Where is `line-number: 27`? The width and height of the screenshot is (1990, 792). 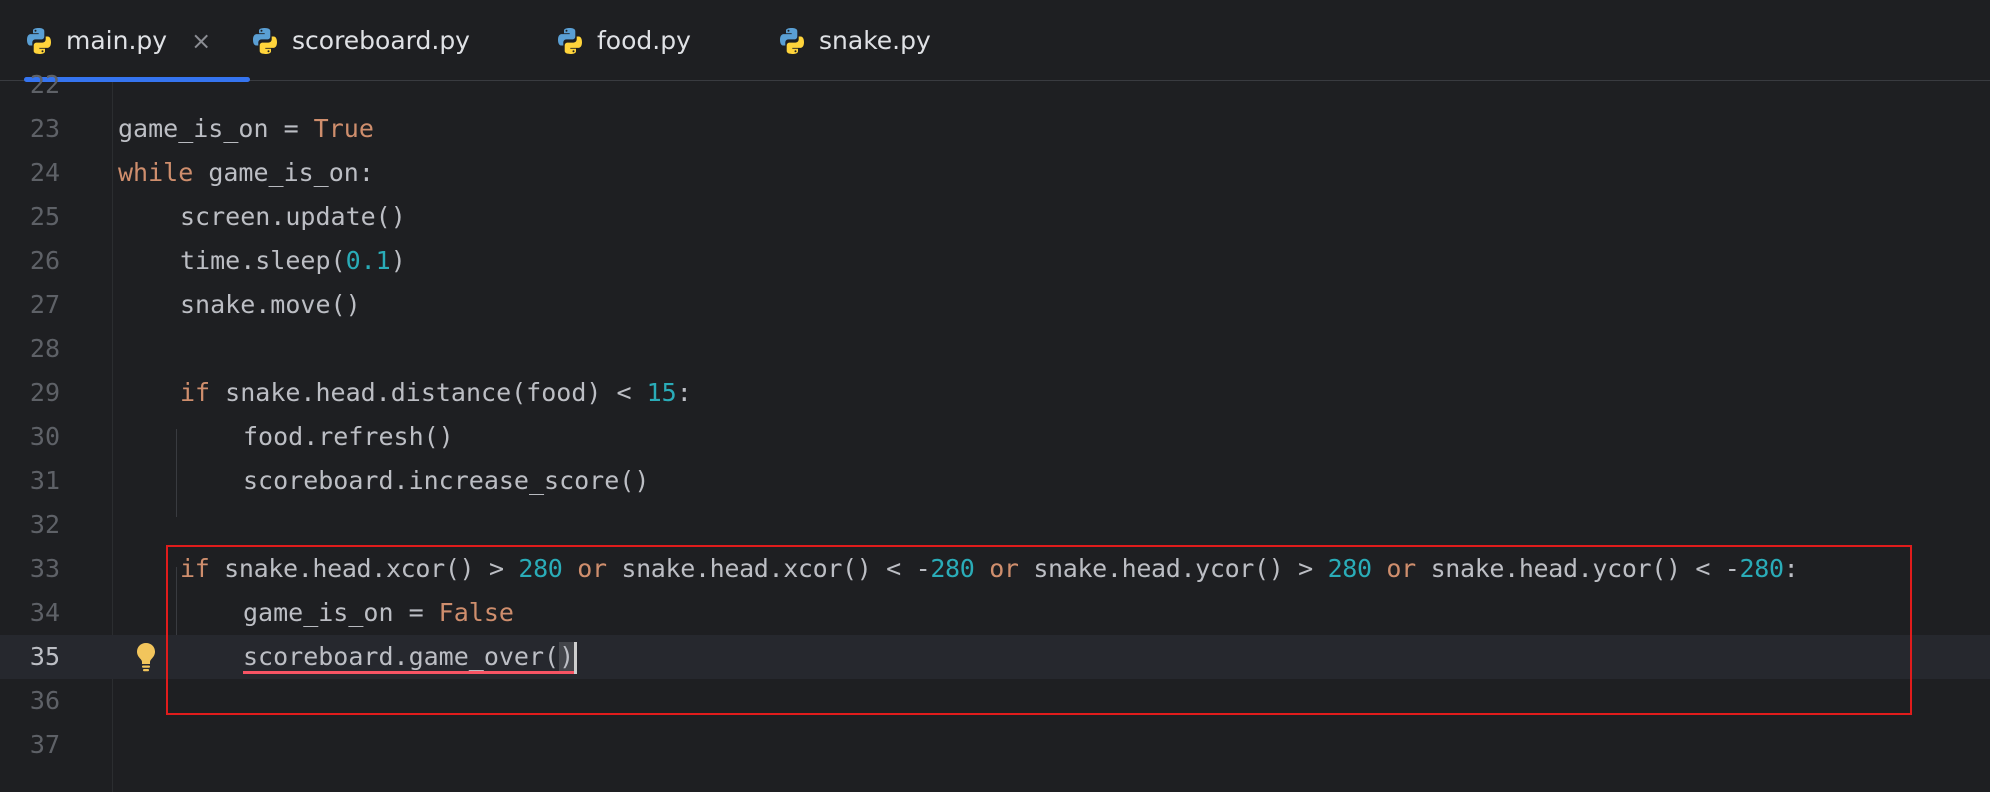 line-number: 27 is located at coordinates (44, 304).